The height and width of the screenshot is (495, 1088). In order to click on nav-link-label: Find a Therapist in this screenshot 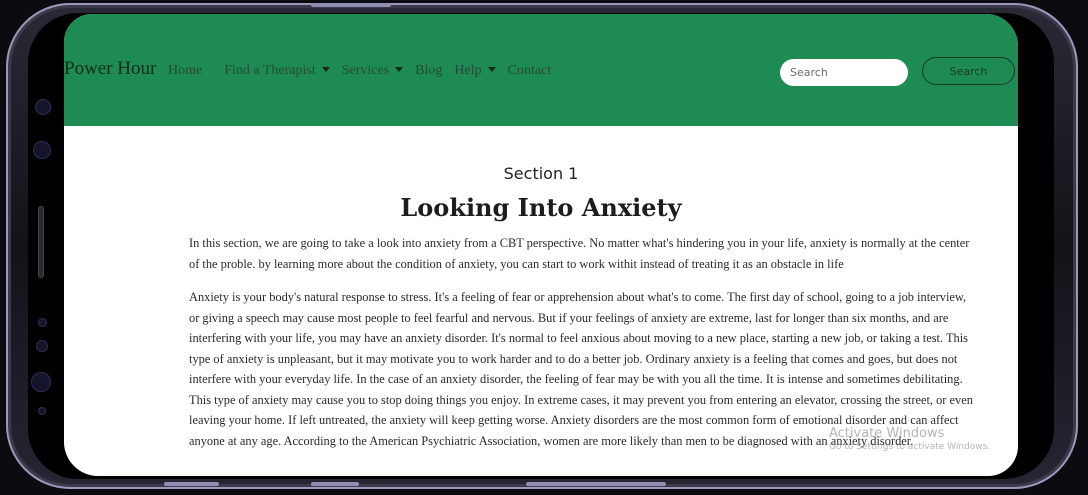, I will do `click(270, 70)`.